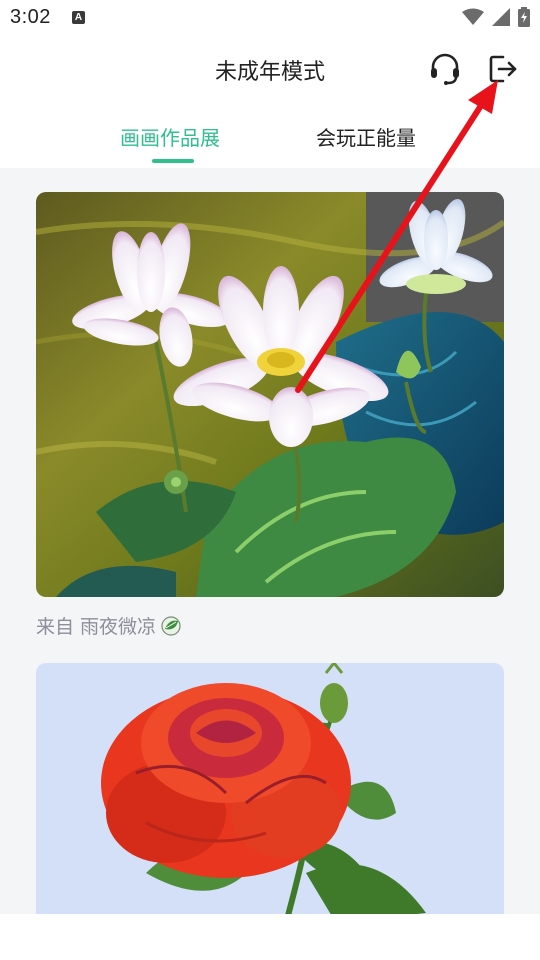 The height and width of the screenshot is (960, 540). I want to click on tab-positive-energy: 会玩正能量, so click(366, 136).